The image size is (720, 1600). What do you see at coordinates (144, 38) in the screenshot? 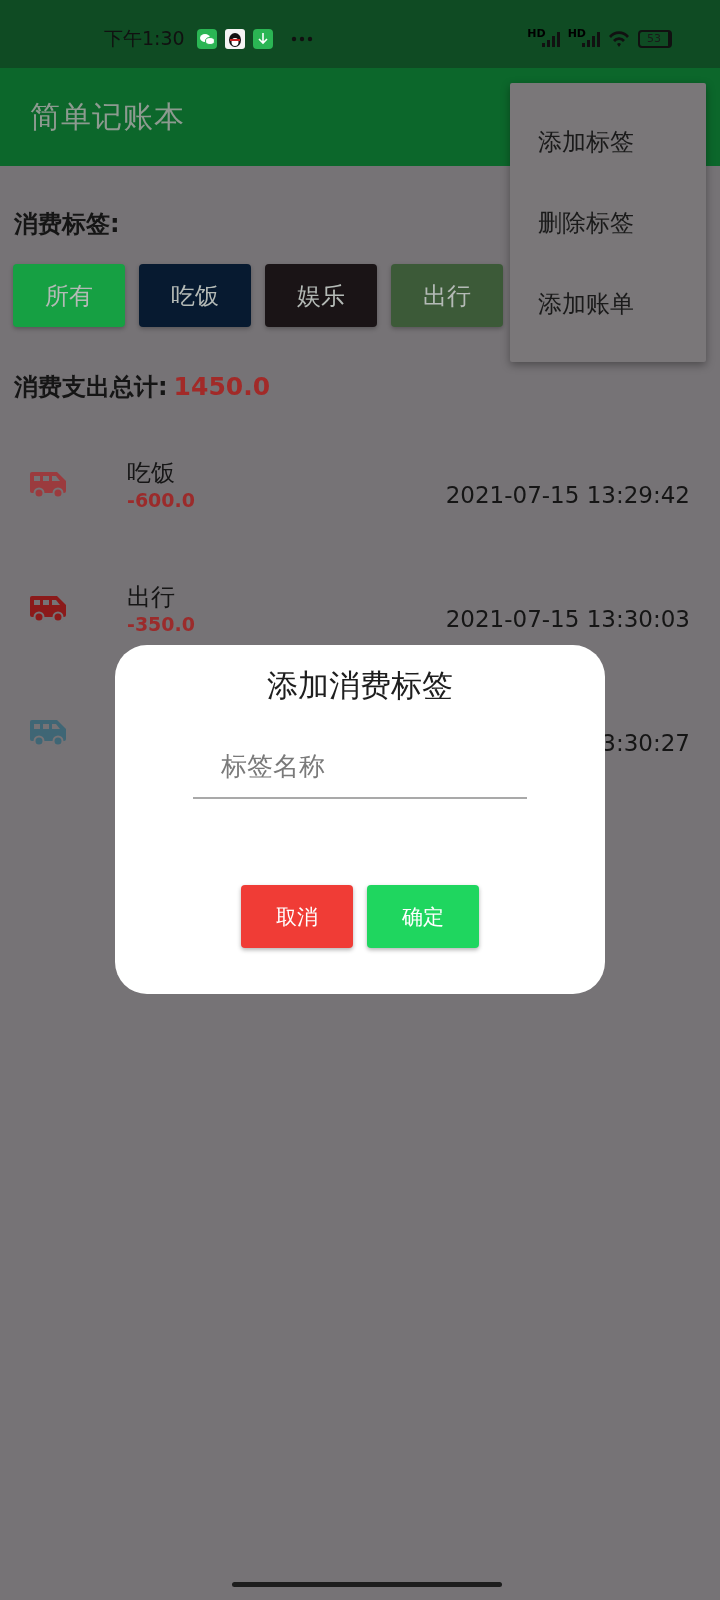
I see `status-time: 下午1:30` at bounding box center [144, 38].